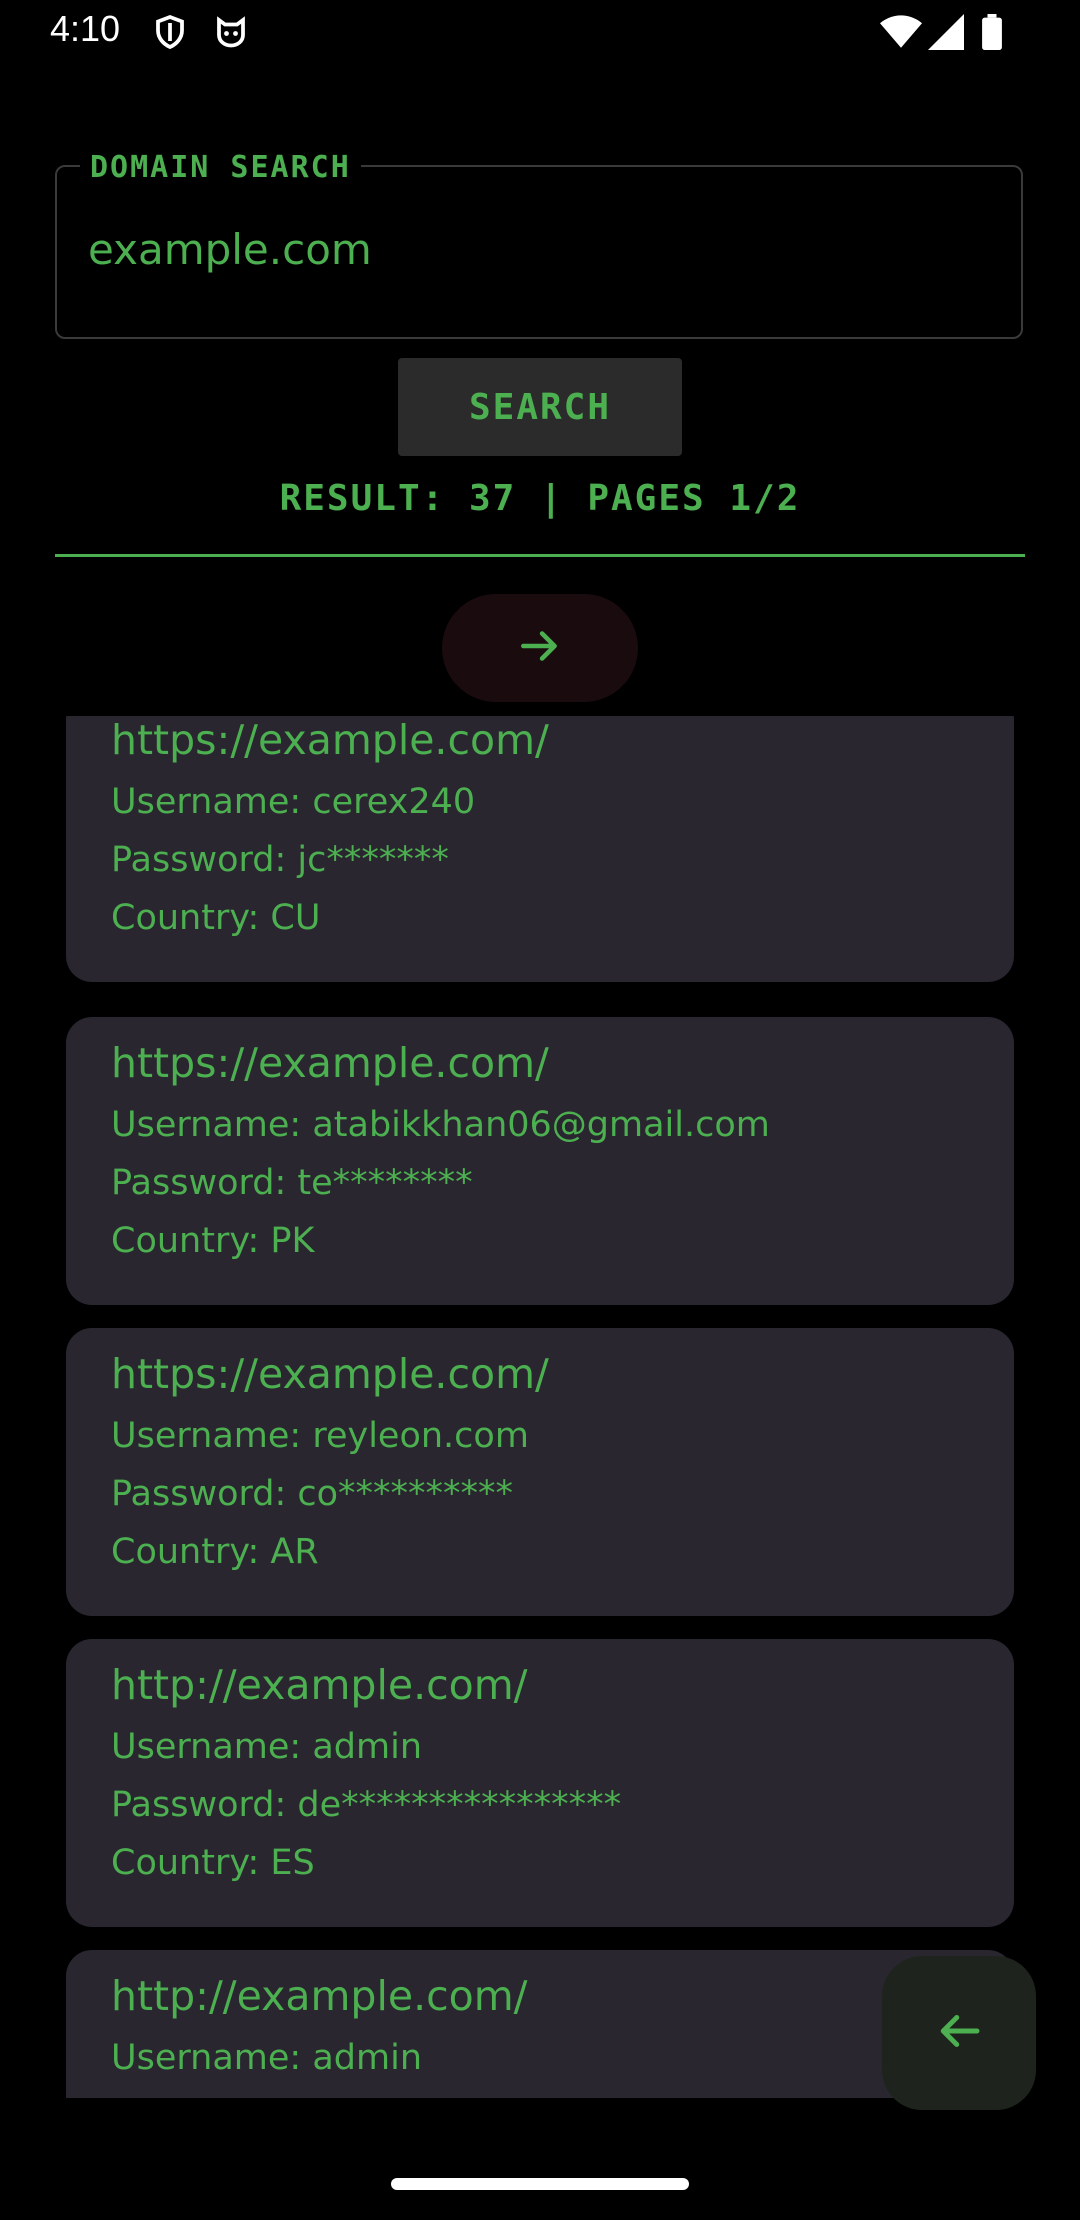 Image resolution: width=1080 pixels, height=2220 pixels. I want to click on result-password: Password: de****************, so click(366, 1805).